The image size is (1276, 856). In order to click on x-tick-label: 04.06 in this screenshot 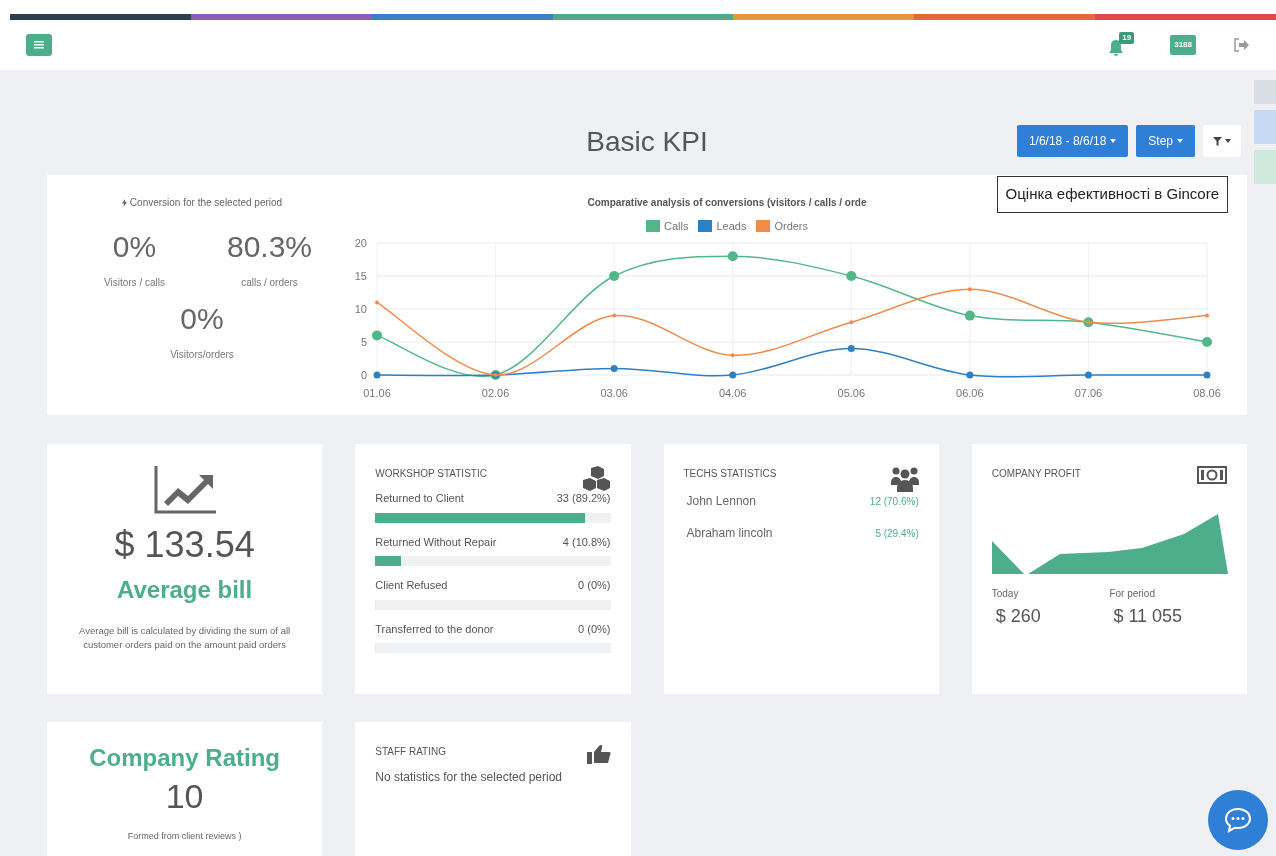, I will do `click(732, 392)`.